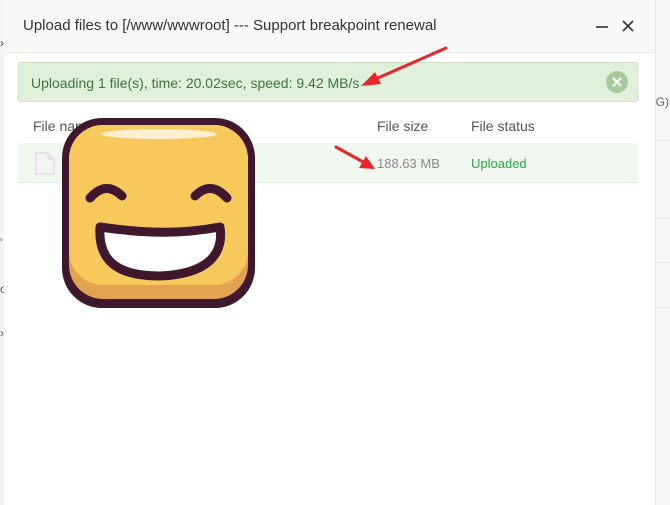 Image resolution: width=670 pixels, height=505 pixels. I want to click on column-header-file-status: File status, so click(503, 126).